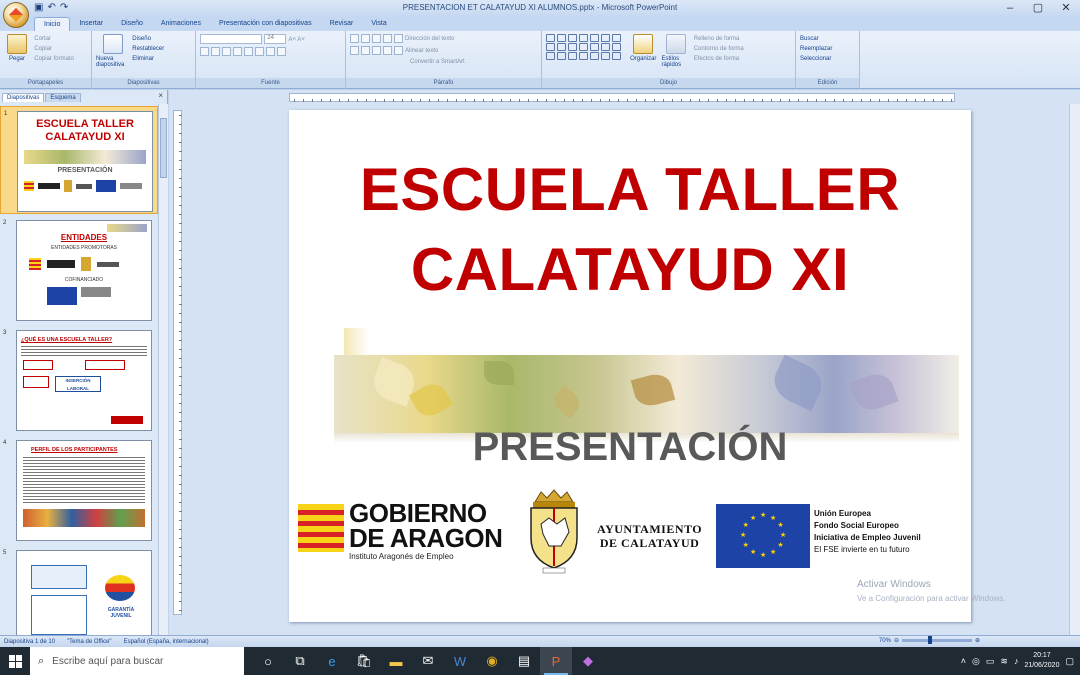  Describe the element at coordinates (827, 39) in the screenshot. I see `find-button: Buscar` at that location.